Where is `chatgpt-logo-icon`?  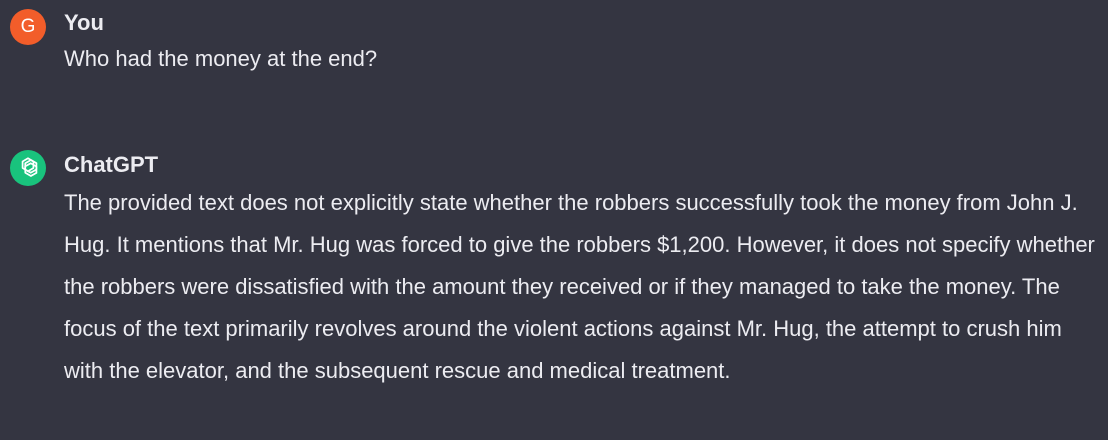
chatgpt-logo-icon is located at coordinates (29, 167).